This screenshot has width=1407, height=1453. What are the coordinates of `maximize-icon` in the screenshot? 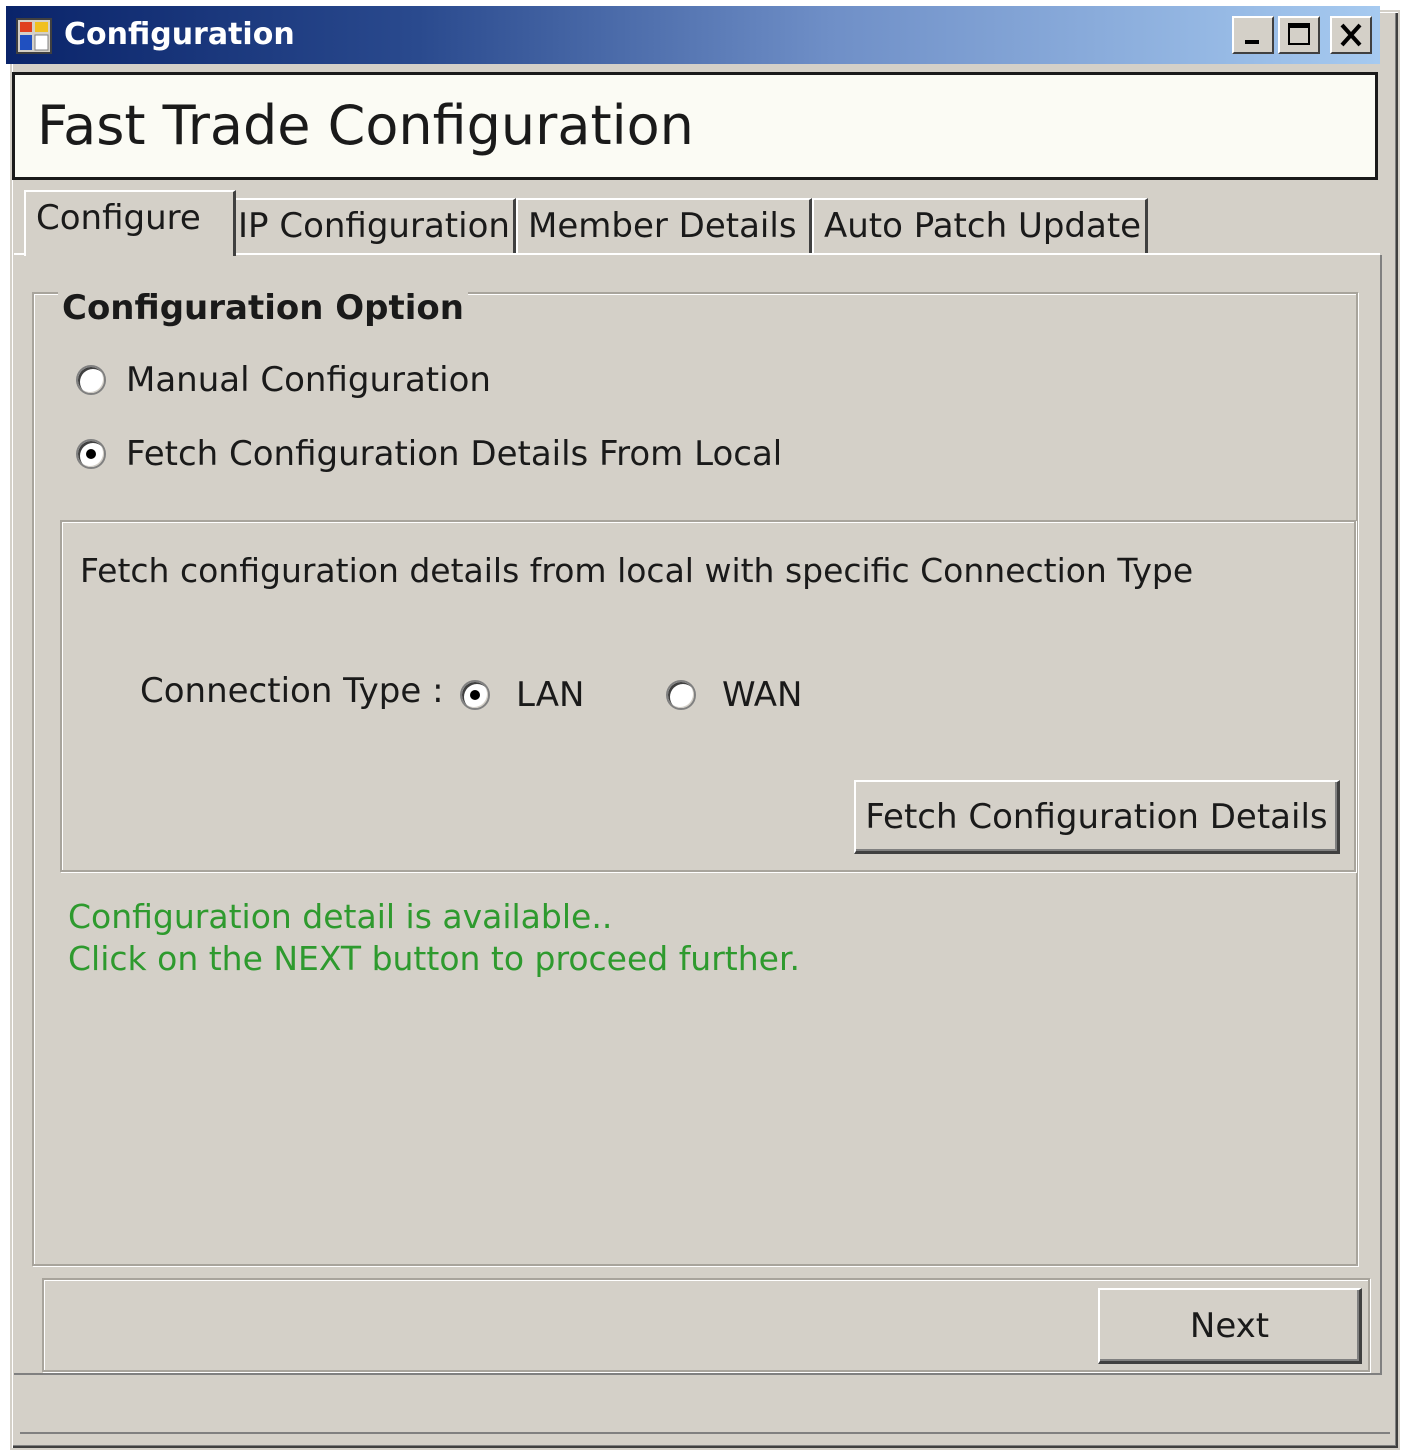 It's located at (1299, 34).